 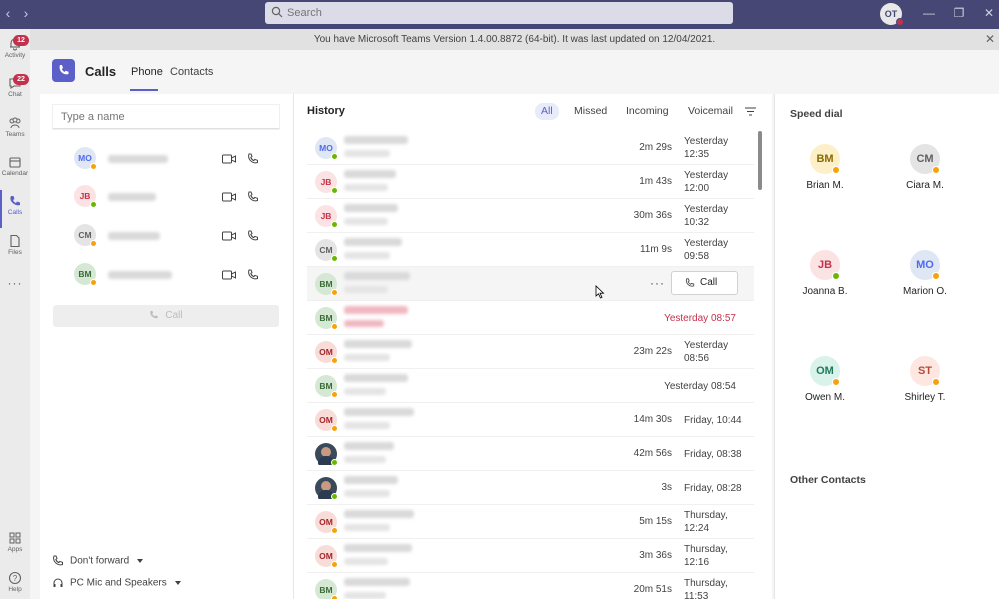 What do you see at coordinates (719, 182) in the screenshot?
I see `call-time: Yesterday12:00` at bounding box center [719, 182].